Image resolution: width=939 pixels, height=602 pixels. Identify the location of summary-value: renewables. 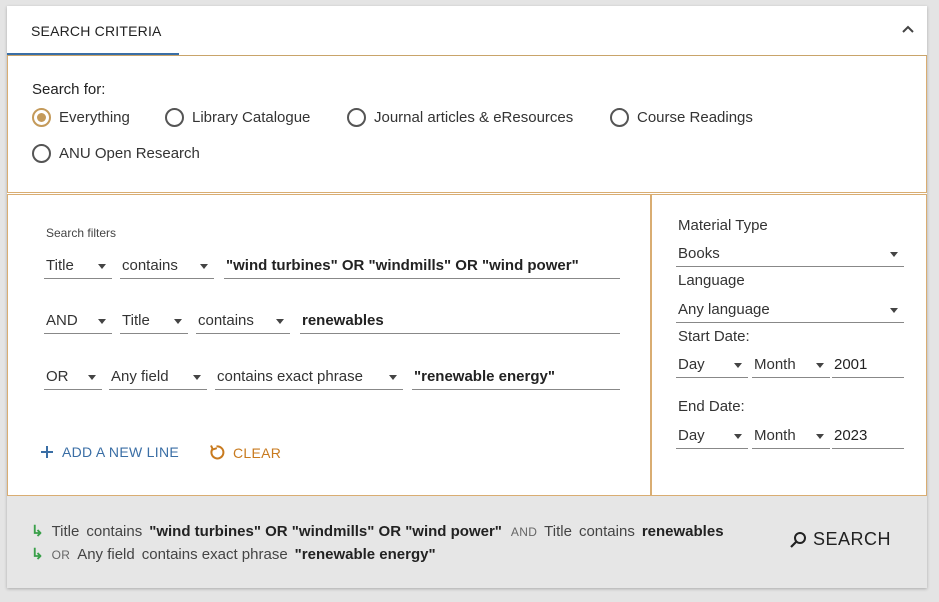
(682, 531).